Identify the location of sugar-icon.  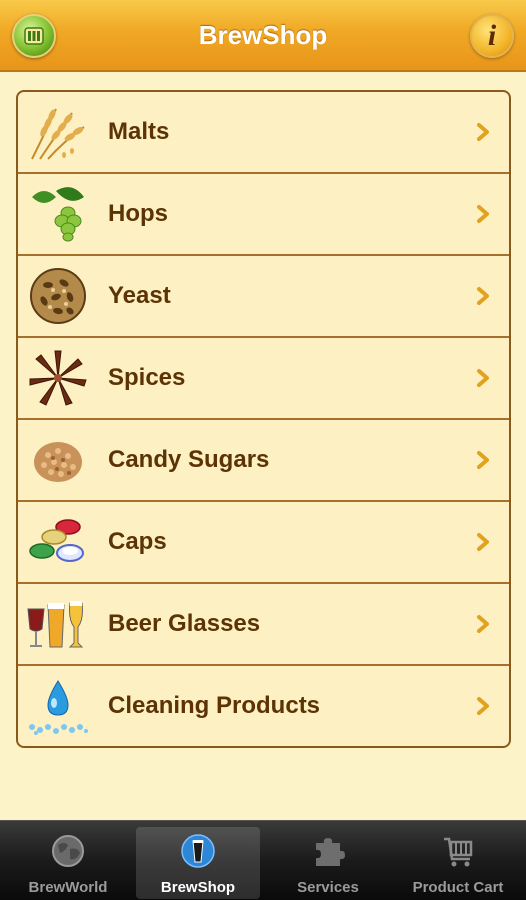
(58, 460).